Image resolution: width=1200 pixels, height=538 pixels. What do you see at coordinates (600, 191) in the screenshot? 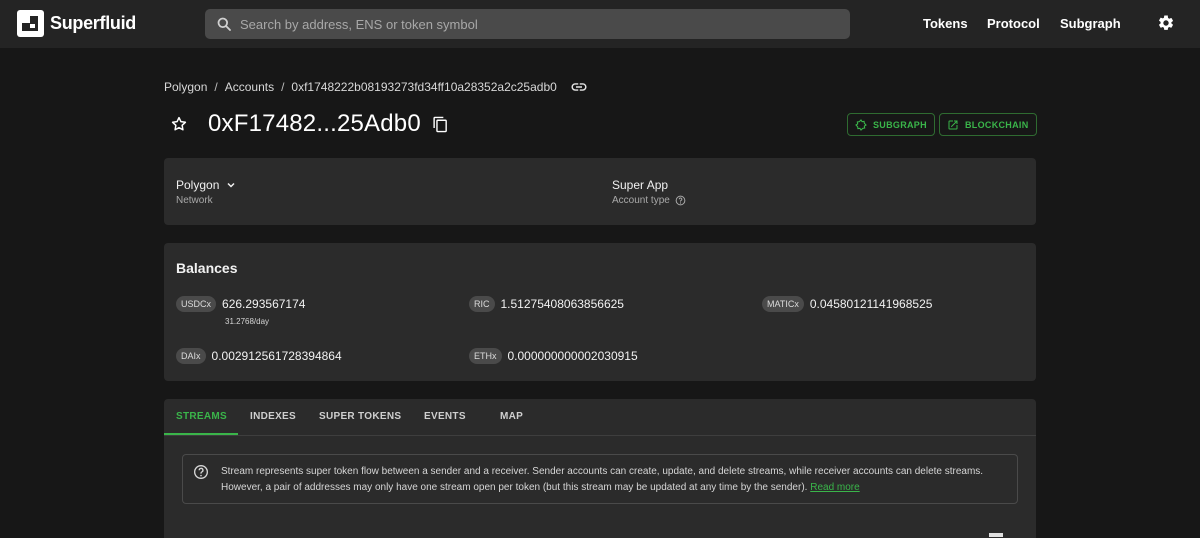
I see `account-info-card: Polygon Network Super App Account type` at bounding box center [600, 191].